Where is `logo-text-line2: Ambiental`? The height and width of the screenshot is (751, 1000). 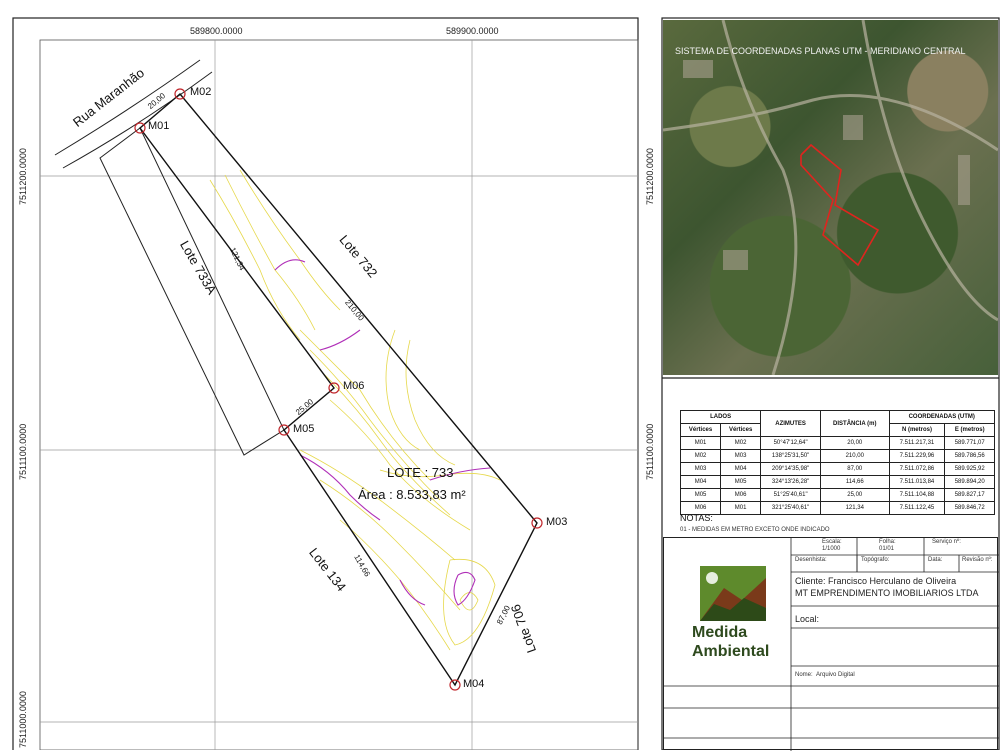
logo-text-line2: Ambiental is located at coordinates (731, 651).